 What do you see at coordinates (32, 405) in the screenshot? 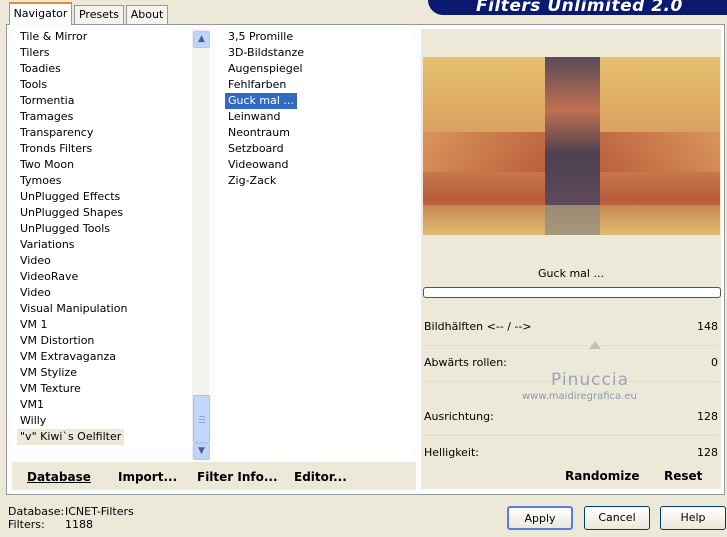
I see `category-item: VM1` at bounding box center [32, 405].